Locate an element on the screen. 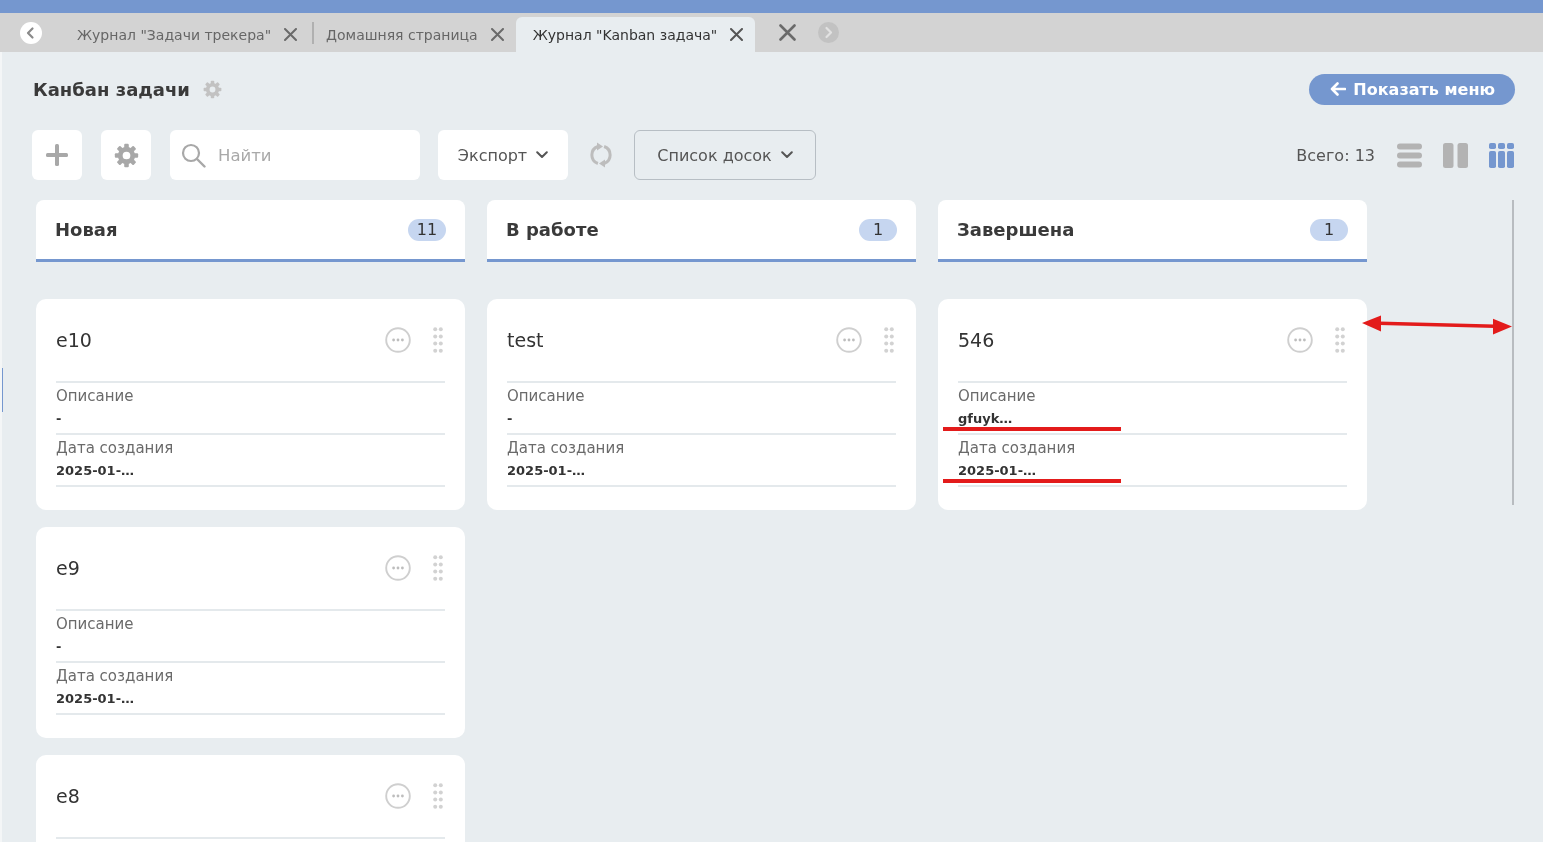 The image size is (1543, 842). card-title: e8 is located at coordinates (68, 796).